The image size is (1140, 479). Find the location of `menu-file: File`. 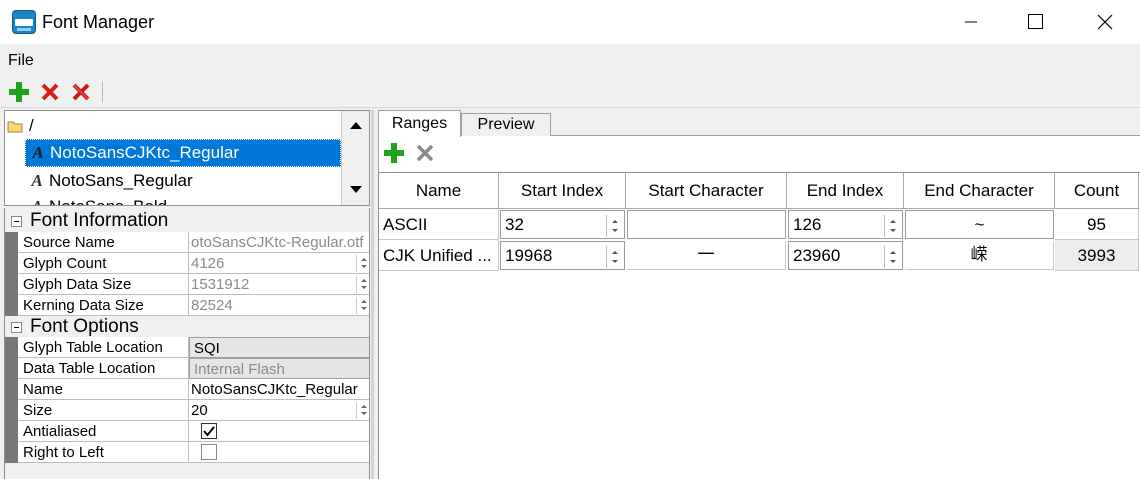

menu-file: File is located at coordinates (21, 61).